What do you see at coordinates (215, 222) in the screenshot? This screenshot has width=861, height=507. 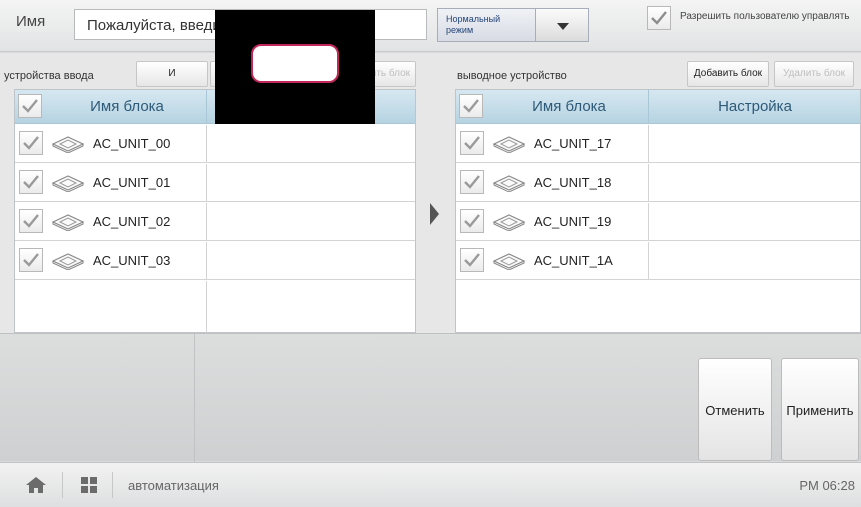 I see `table-row: AC_UNIT_02` at bounding box center [215, 222].